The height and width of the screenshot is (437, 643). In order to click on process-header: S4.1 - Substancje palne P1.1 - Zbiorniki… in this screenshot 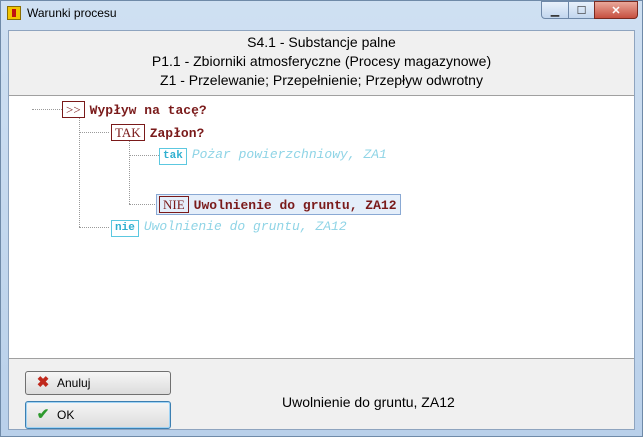, I will do `click(321, 61)`.